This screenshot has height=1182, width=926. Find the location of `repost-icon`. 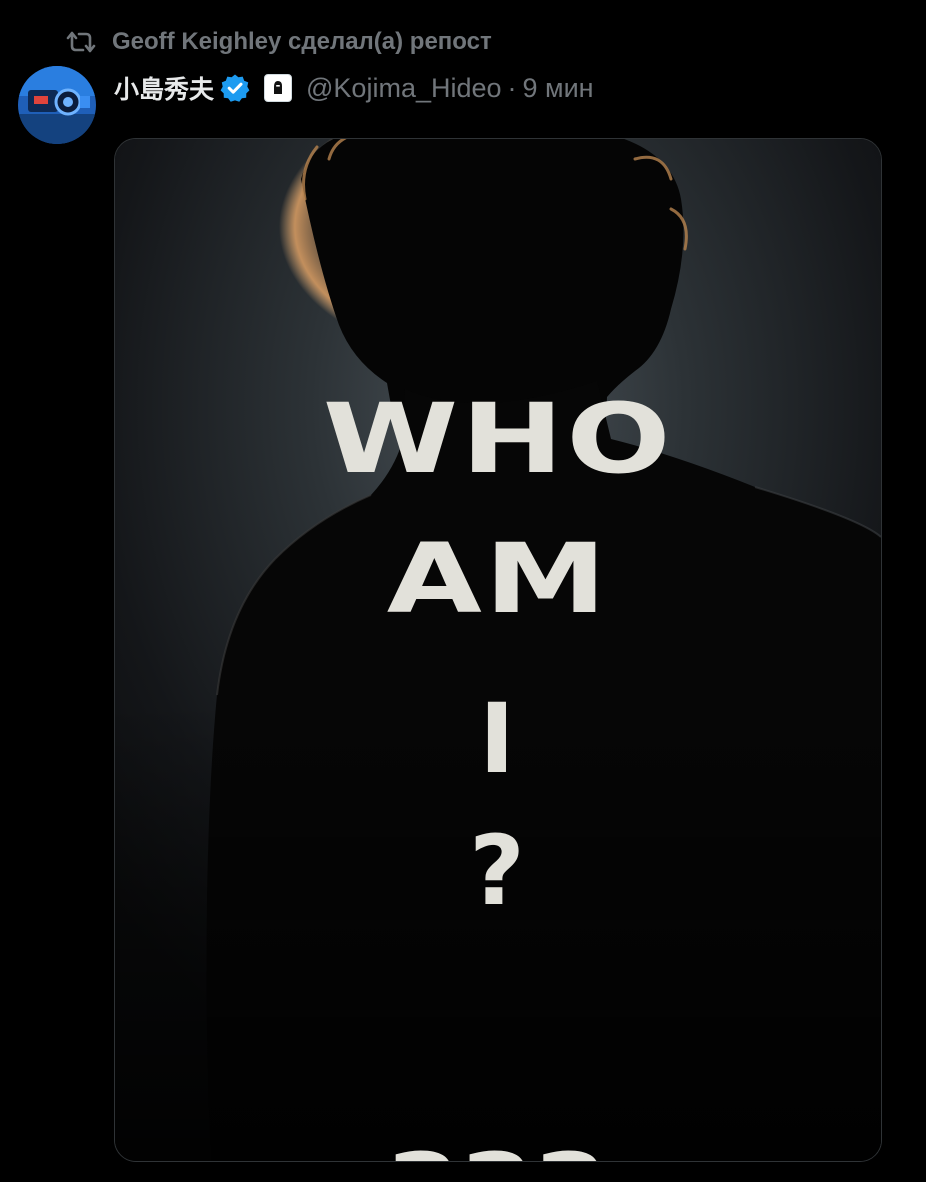

repost-icon is located at coordinates (81, 42).